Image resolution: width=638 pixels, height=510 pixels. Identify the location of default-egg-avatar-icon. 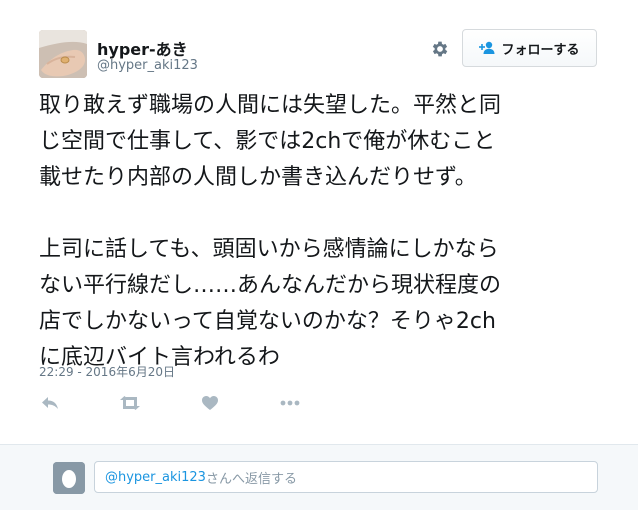
(69, 478).